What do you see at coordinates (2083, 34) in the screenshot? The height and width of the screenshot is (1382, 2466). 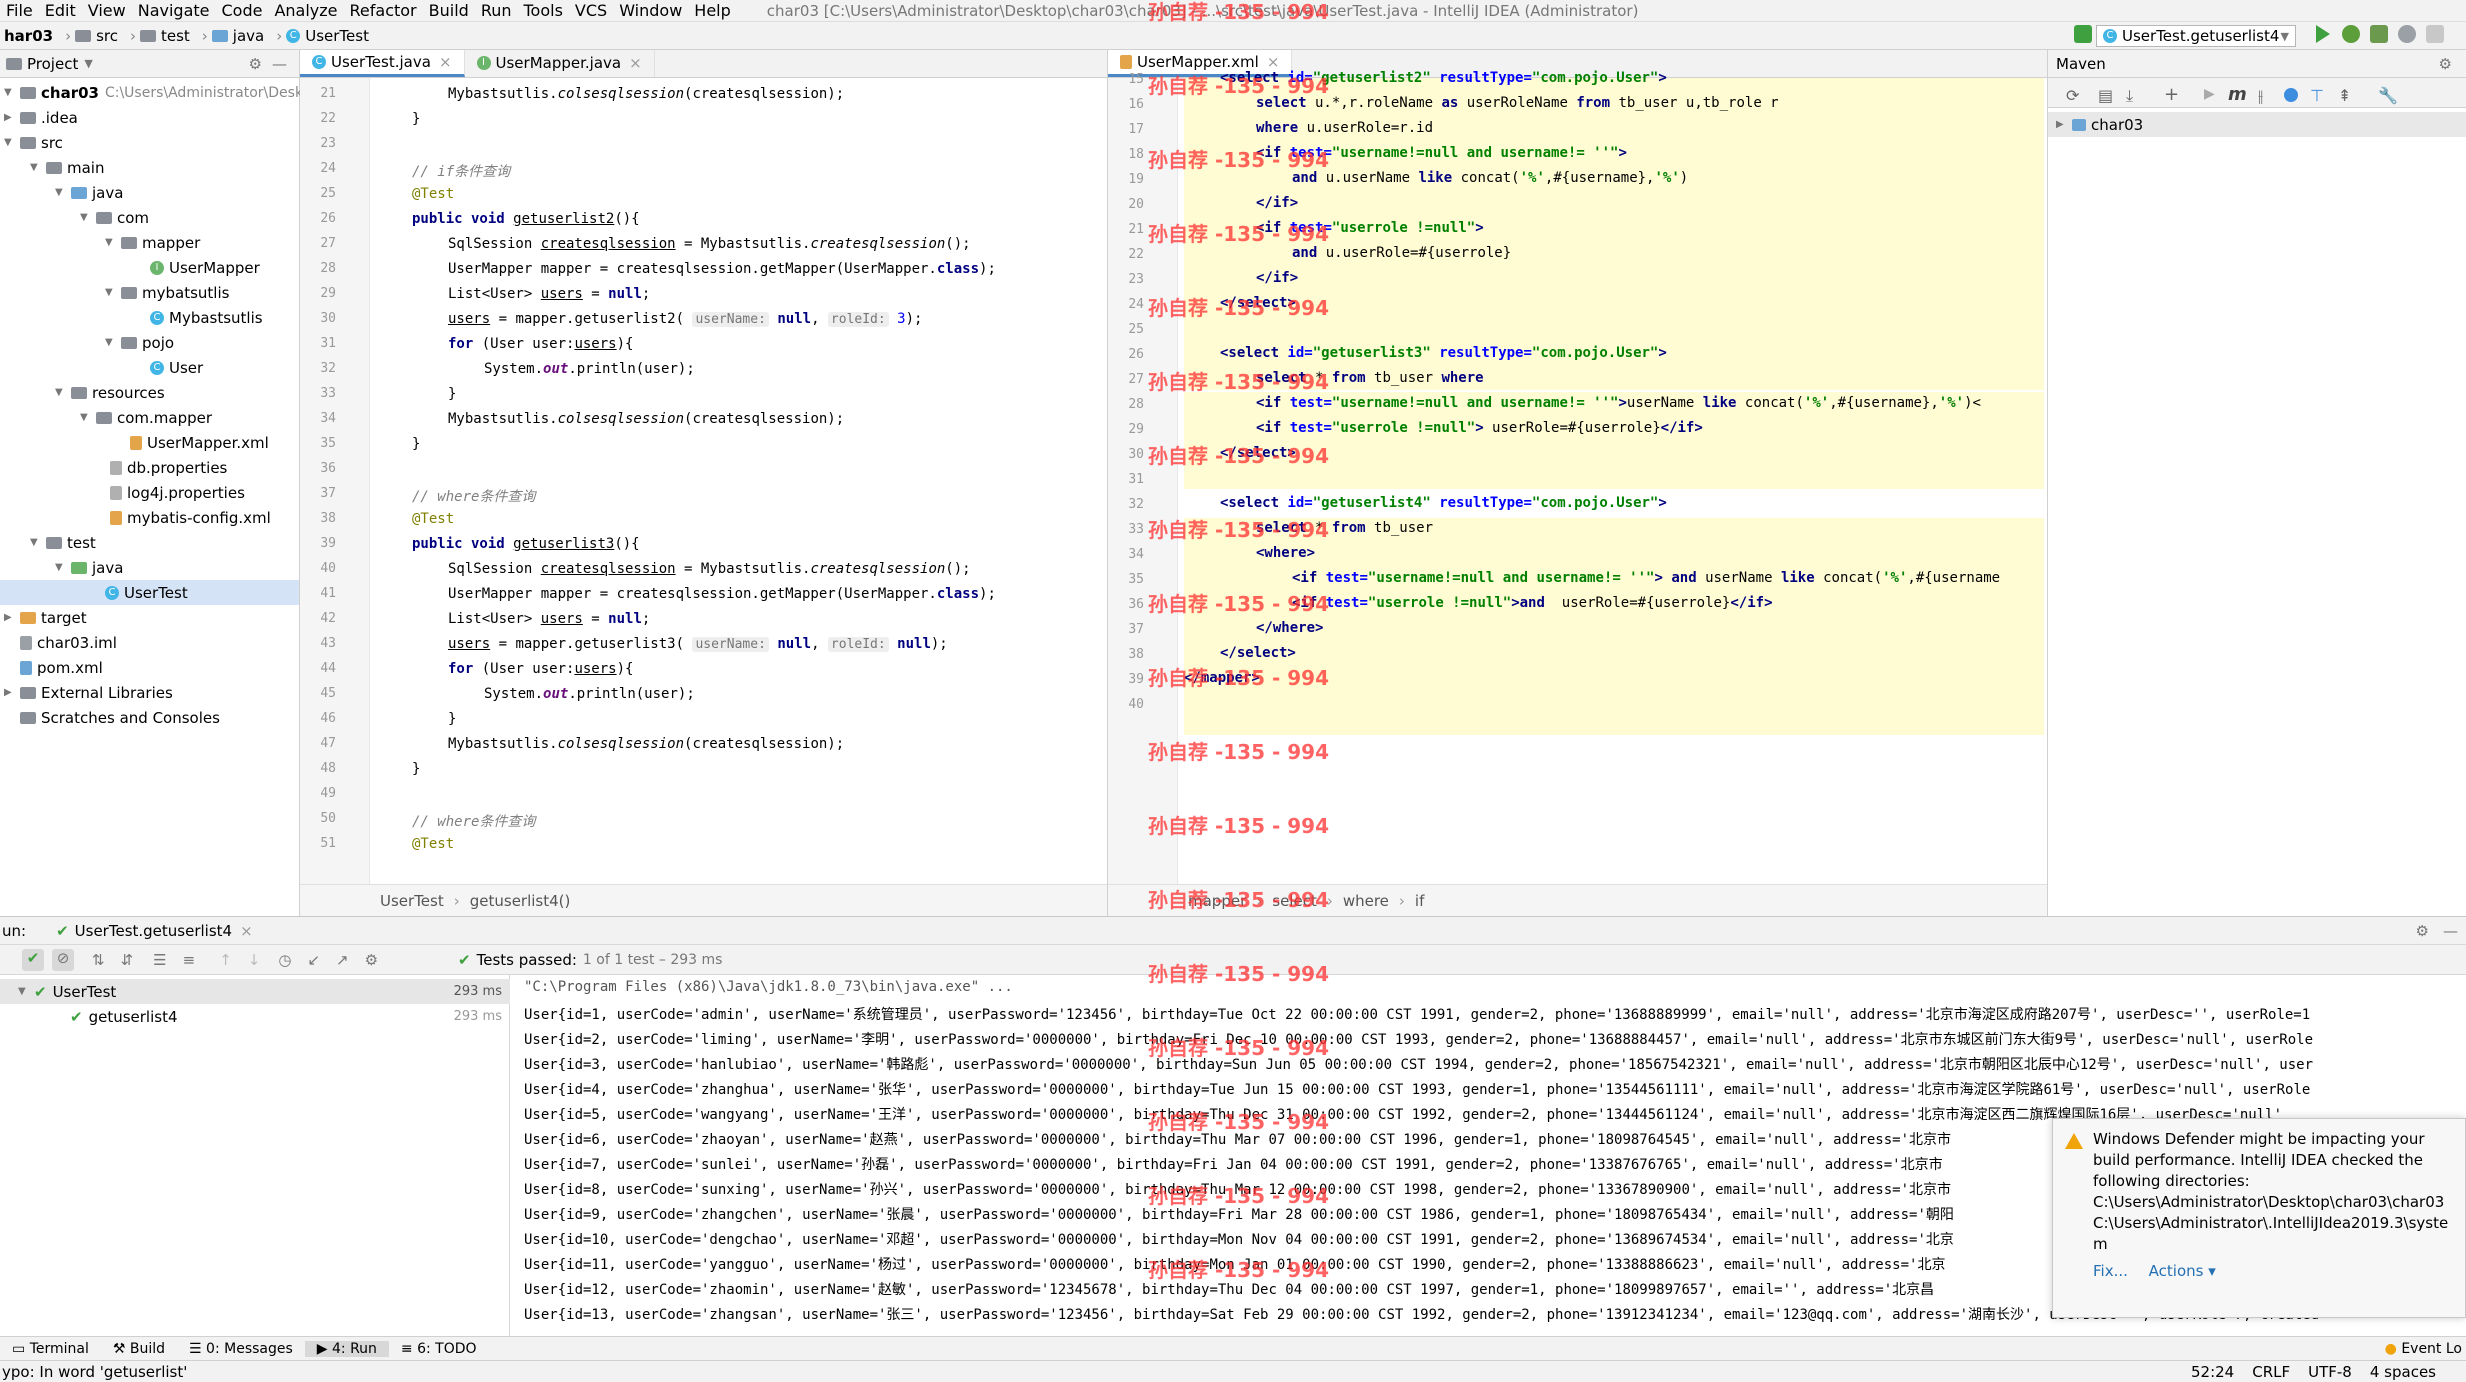 I see `build-hammer-icon` at bounding box center [2083, 34].